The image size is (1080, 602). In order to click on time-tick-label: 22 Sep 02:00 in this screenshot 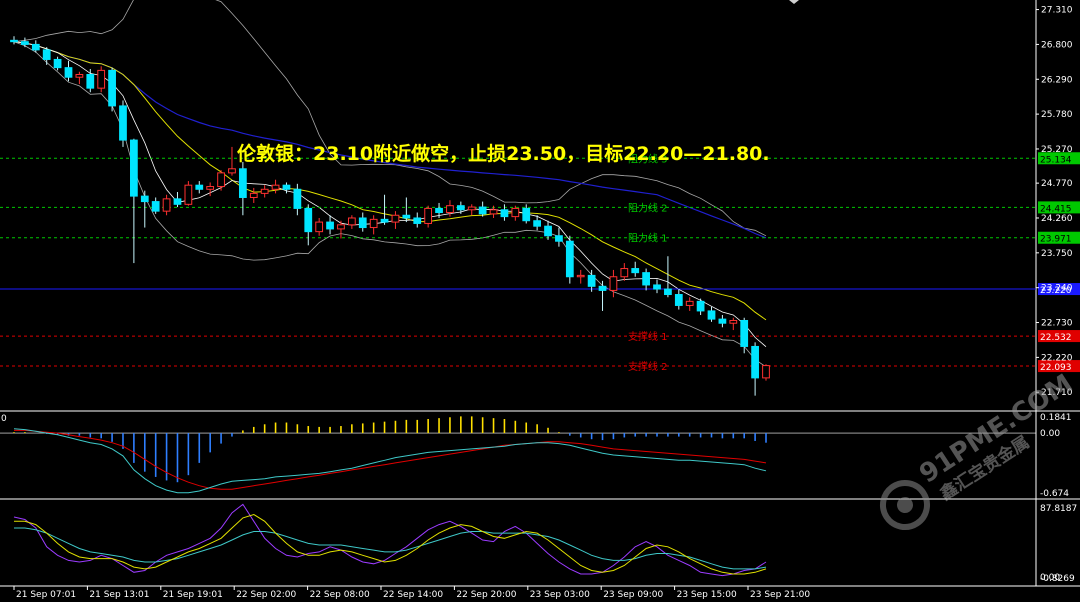, I will do `click(266, 595)`.